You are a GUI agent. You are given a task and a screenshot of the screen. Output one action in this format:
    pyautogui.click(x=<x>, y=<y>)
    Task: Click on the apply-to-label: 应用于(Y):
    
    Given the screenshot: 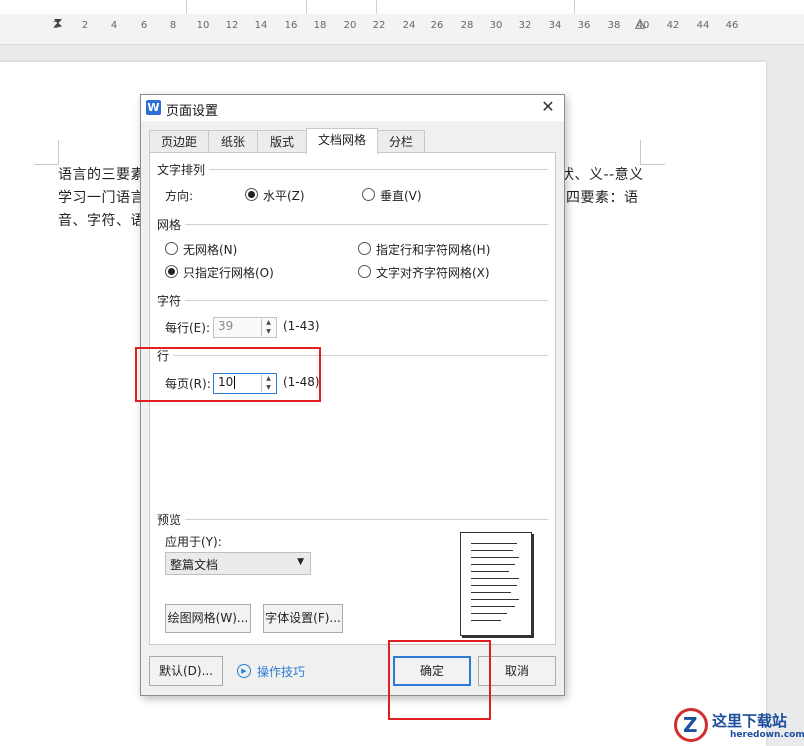 What is the action you would take?
    pyautogui.click(x=193, y=542)
    